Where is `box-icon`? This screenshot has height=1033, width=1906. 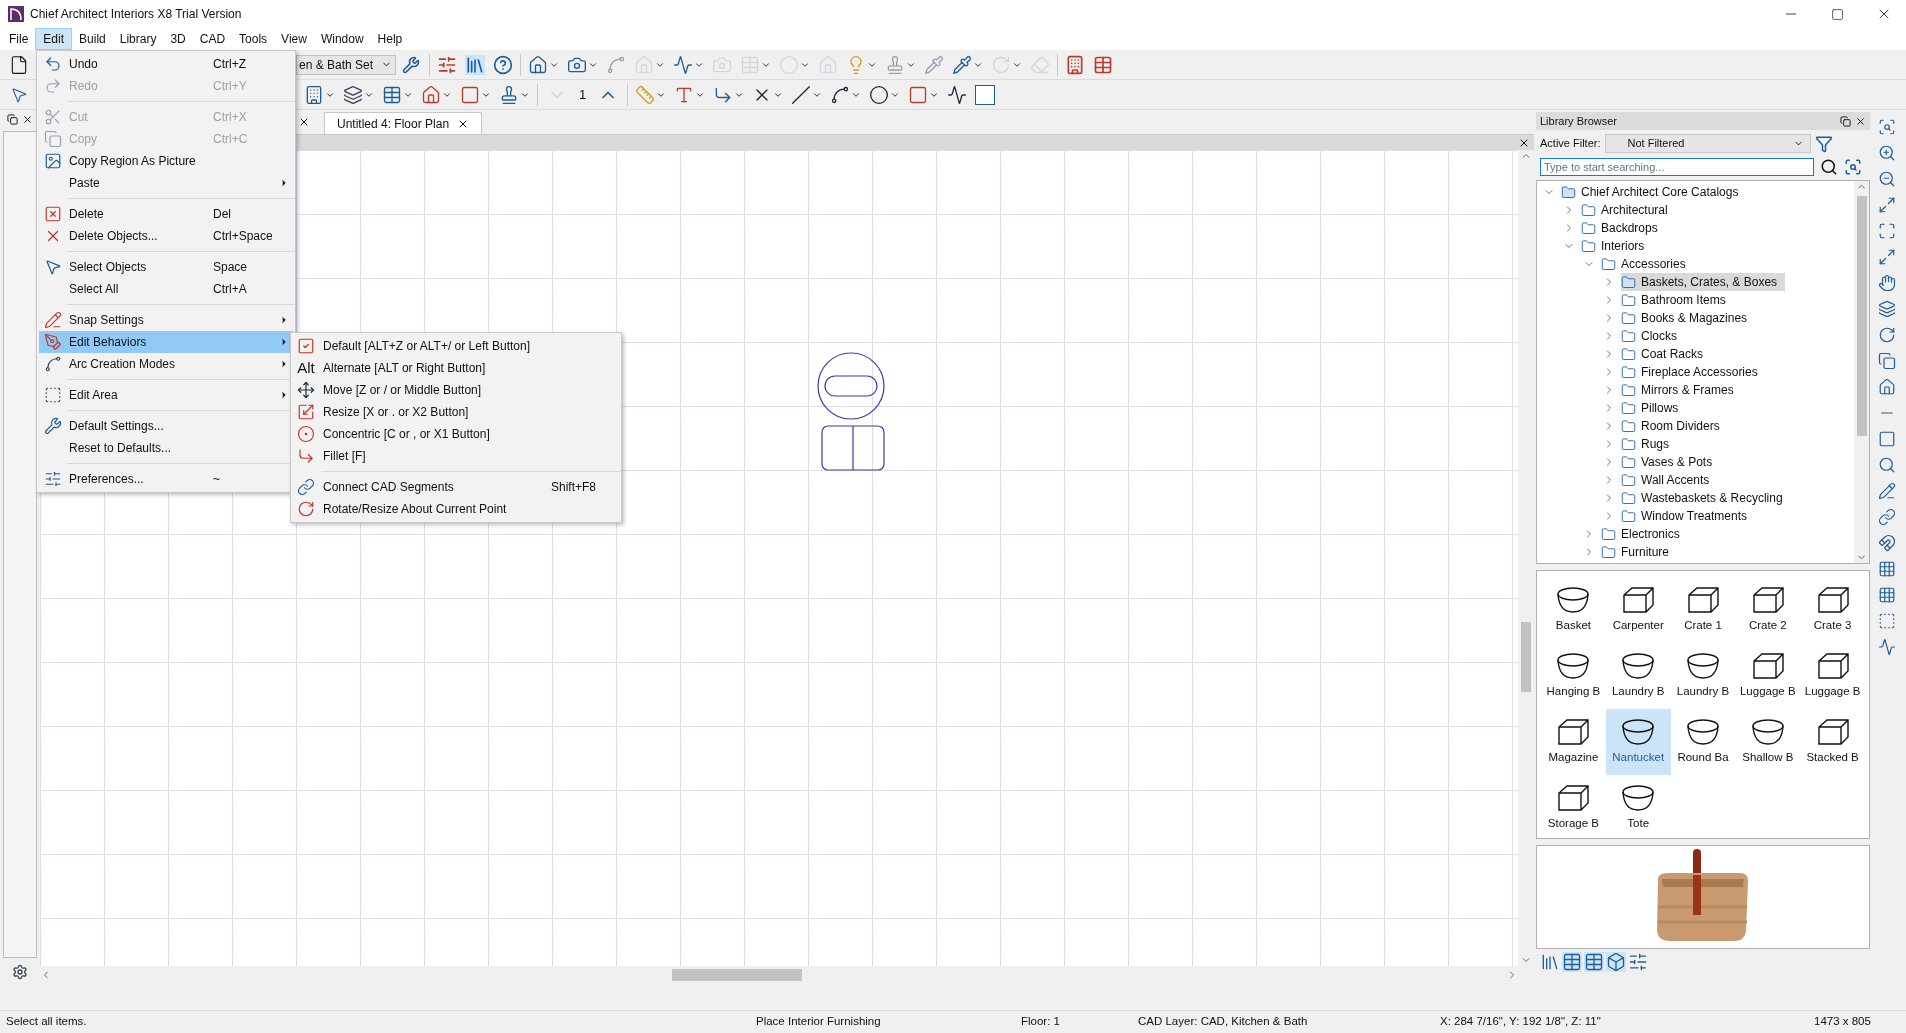 box-icon is located at coordinates (918, 94).